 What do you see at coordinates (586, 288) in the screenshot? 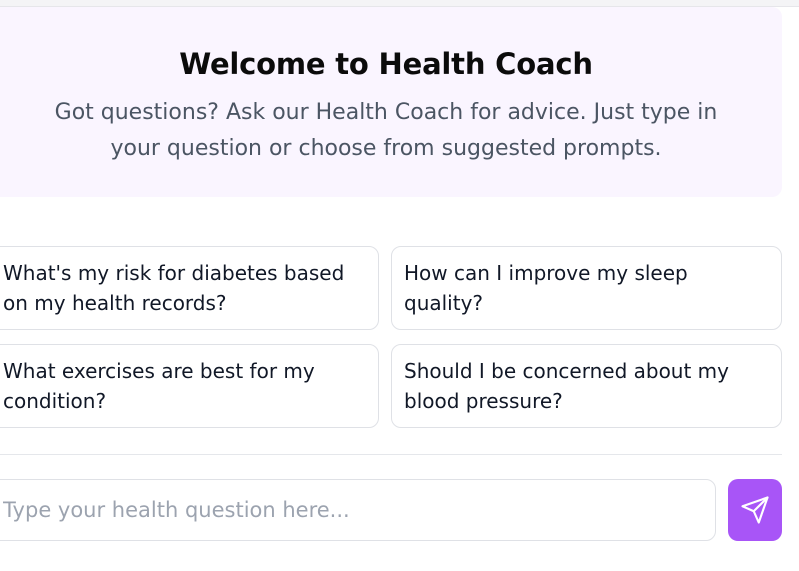
I see `suggested-prompt-sleep-quality: How can I improve my sleep quality?` at bounding box center [586, 288].